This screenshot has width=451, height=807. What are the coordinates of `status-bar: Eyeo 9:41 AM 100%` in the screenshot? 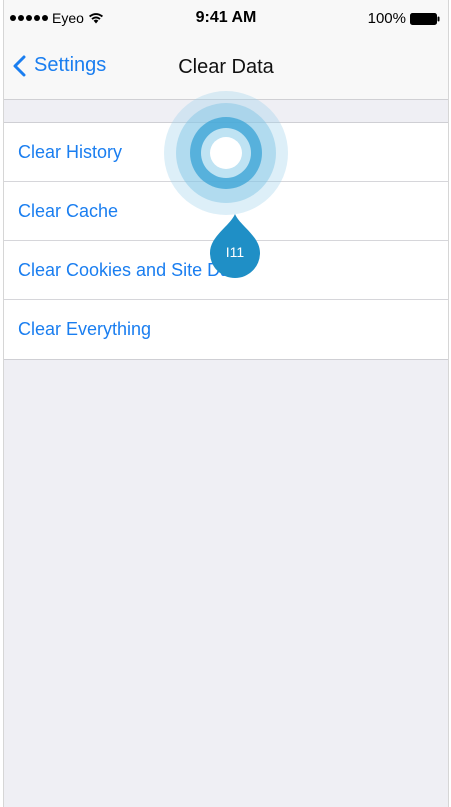 It's located at (226, 20).